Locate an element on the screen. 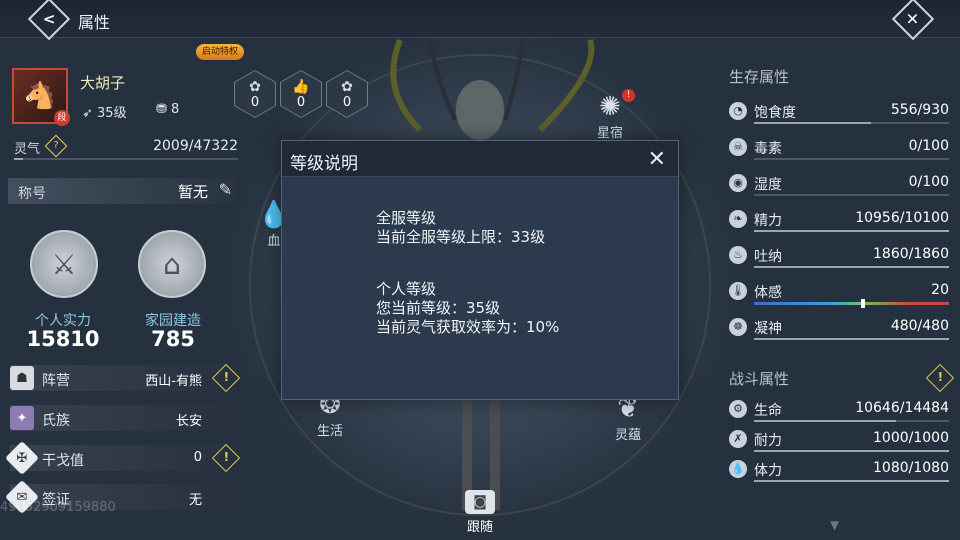 Image resolution: width=960 pixels, height=540 pixels. lingqi-label: 灵气 is located at coordinates (27, 149).